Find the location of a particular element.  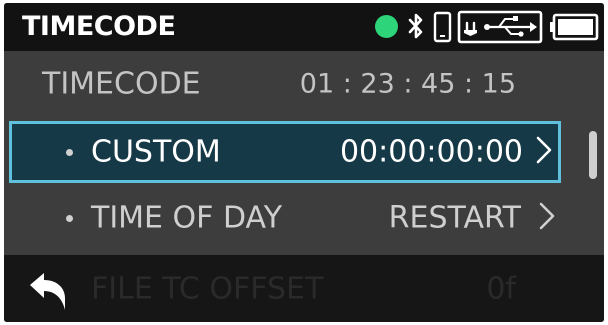

back-button is located at coordinates (47, 292).